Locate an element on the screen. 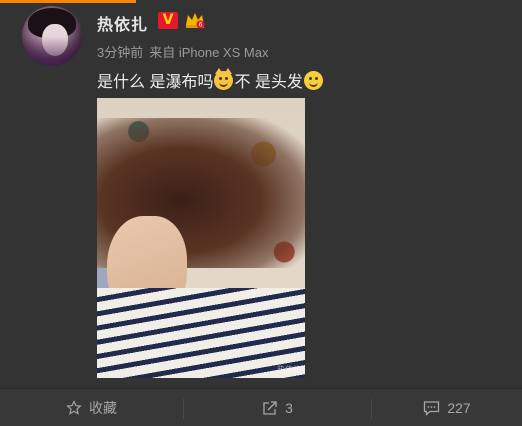  share-button: 3 is located at coordinates (277, 407).